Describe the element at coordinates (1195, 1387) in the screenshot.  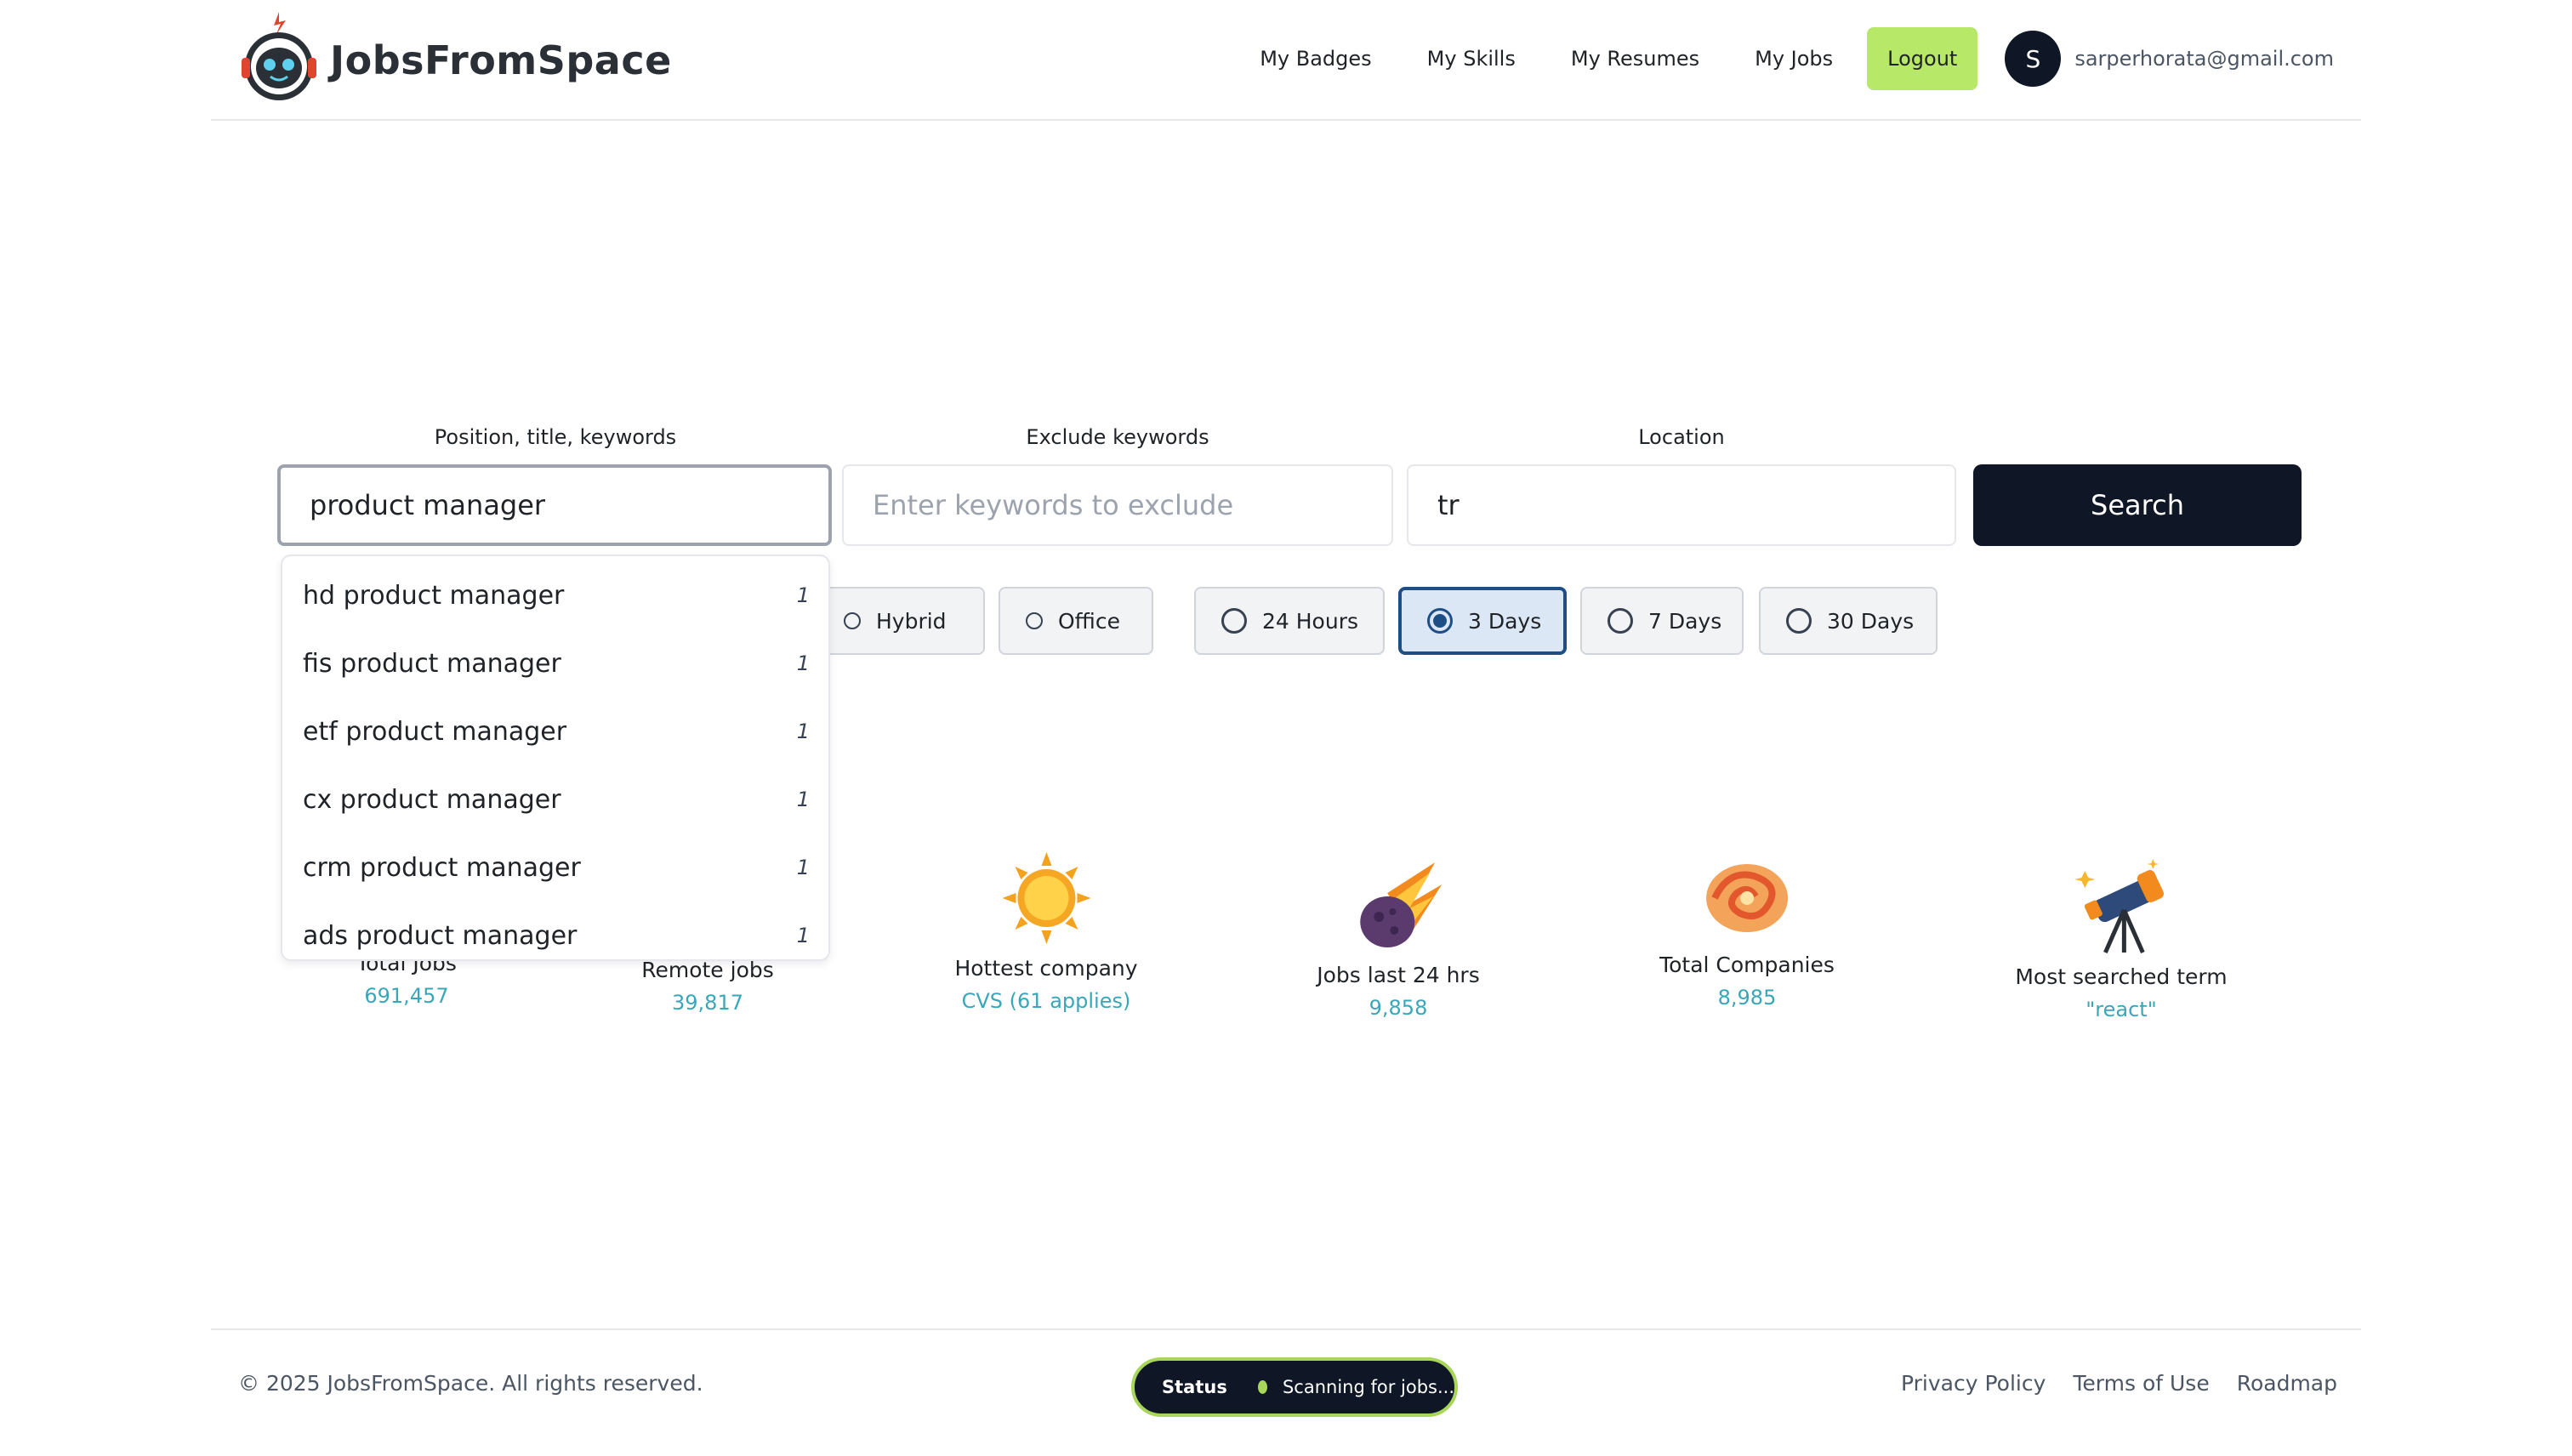
I see `status-label: Status` at that location.